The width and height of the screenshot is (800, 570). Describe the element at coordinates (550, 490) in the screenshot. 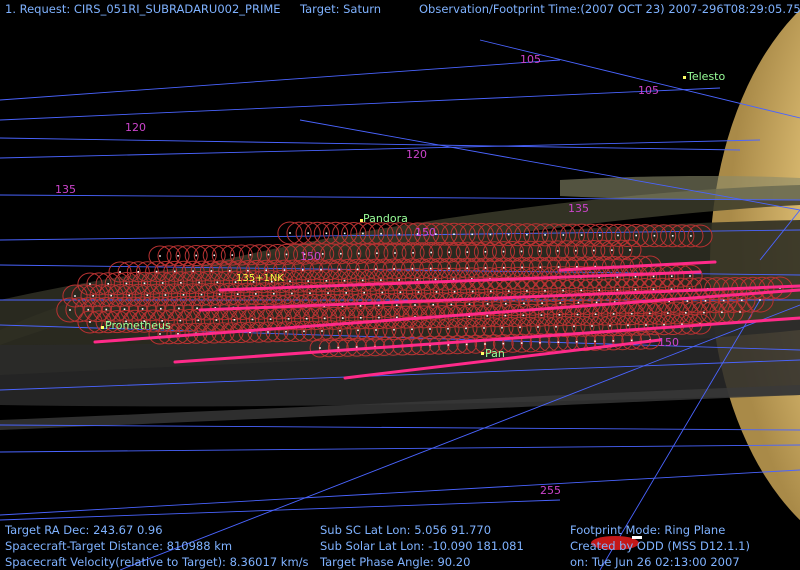

I see `ring-label: 255` at that location.